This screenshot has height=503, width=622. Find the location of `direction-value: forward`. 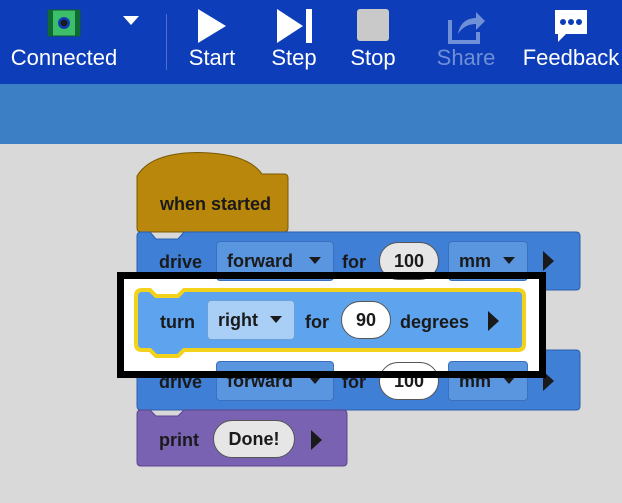

direction-value: forward is located at coordinates (260, 260).